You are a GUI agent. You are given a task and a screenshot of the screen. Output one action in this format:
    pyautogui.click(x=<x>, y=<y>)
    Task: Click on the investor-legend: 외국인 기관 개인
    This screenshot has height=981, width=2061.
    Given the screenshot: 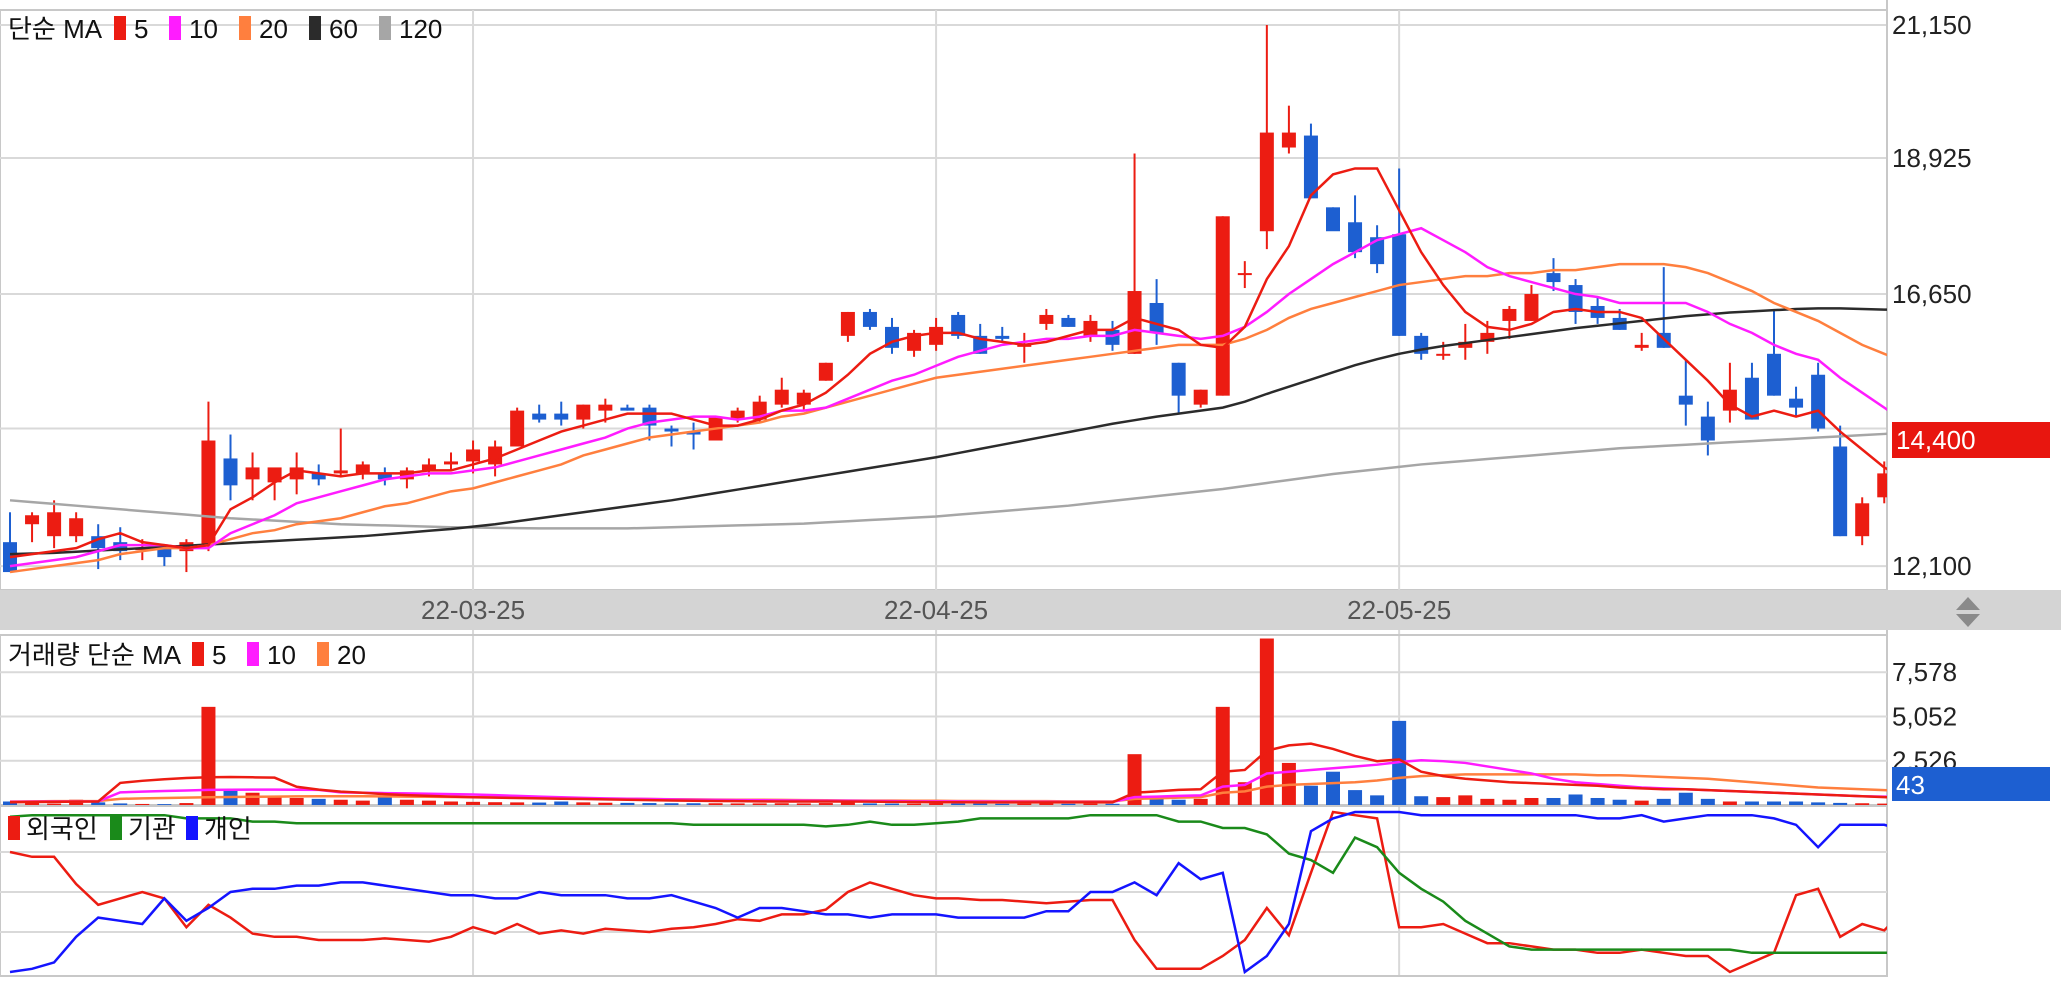 What is the action you would take?
    pyautogui.click(x=130, y=829)
    